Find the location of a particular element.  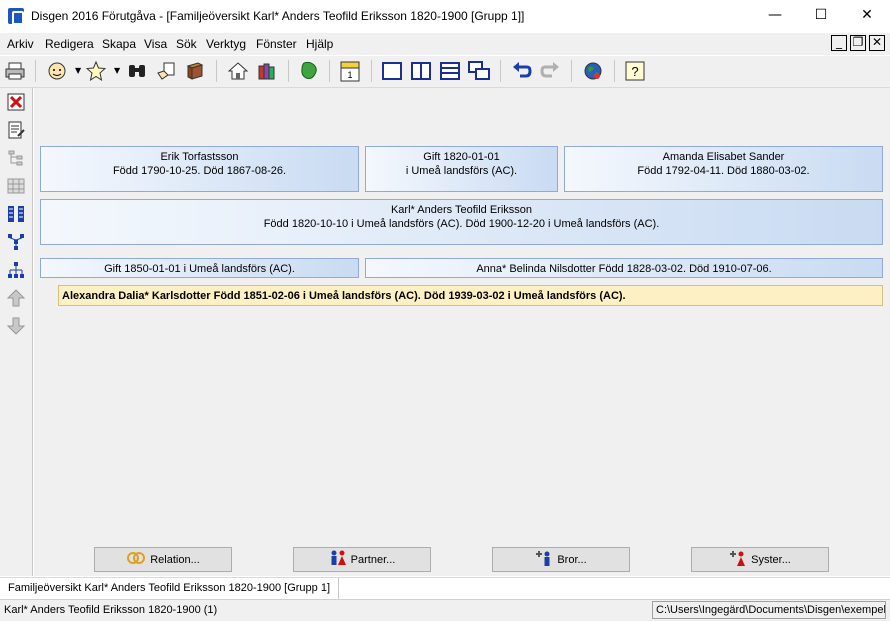

mother-name: Amanda Elisabet Sander is located at coordinates (723, 157).